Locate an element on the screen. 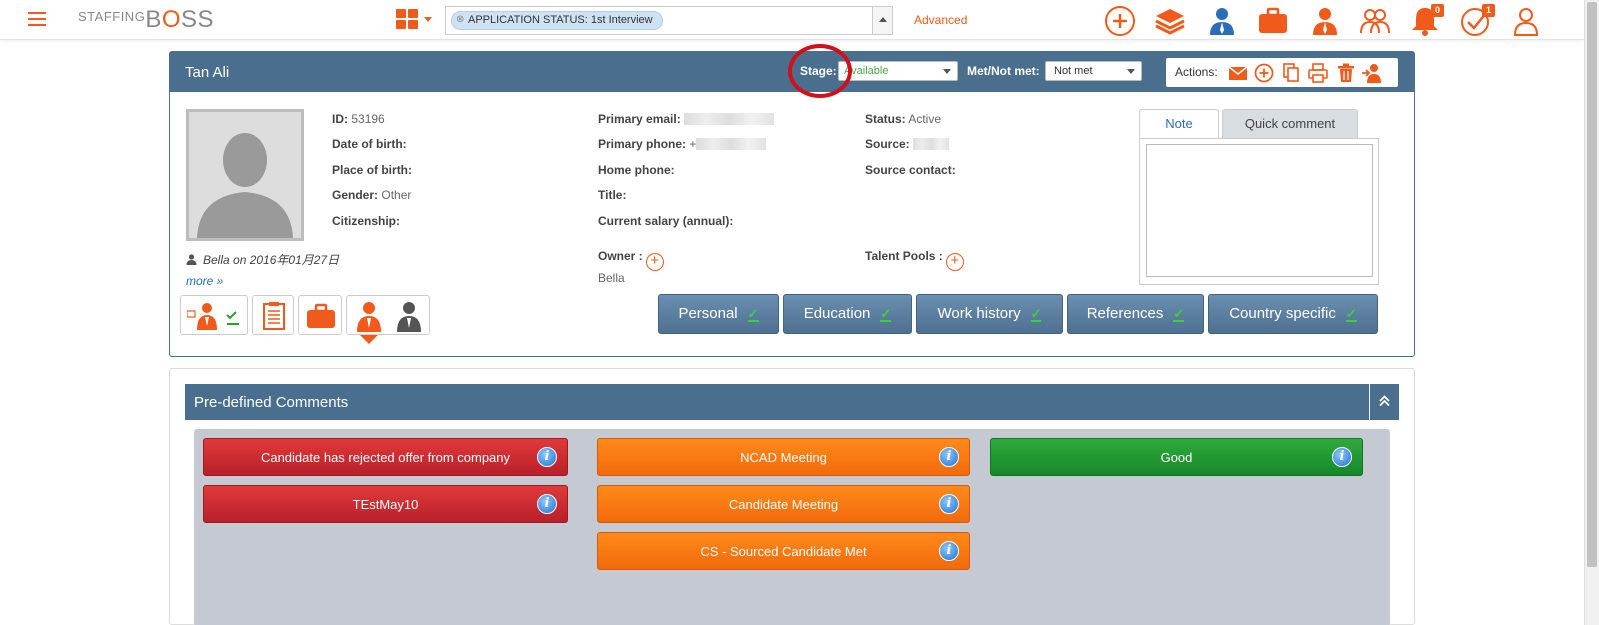 The width and height of the screenshot is (1599, 625). search-filter-tag: ⊗ APPLICATION STATUS: 1st Interview is located at coordinates (557, 20).